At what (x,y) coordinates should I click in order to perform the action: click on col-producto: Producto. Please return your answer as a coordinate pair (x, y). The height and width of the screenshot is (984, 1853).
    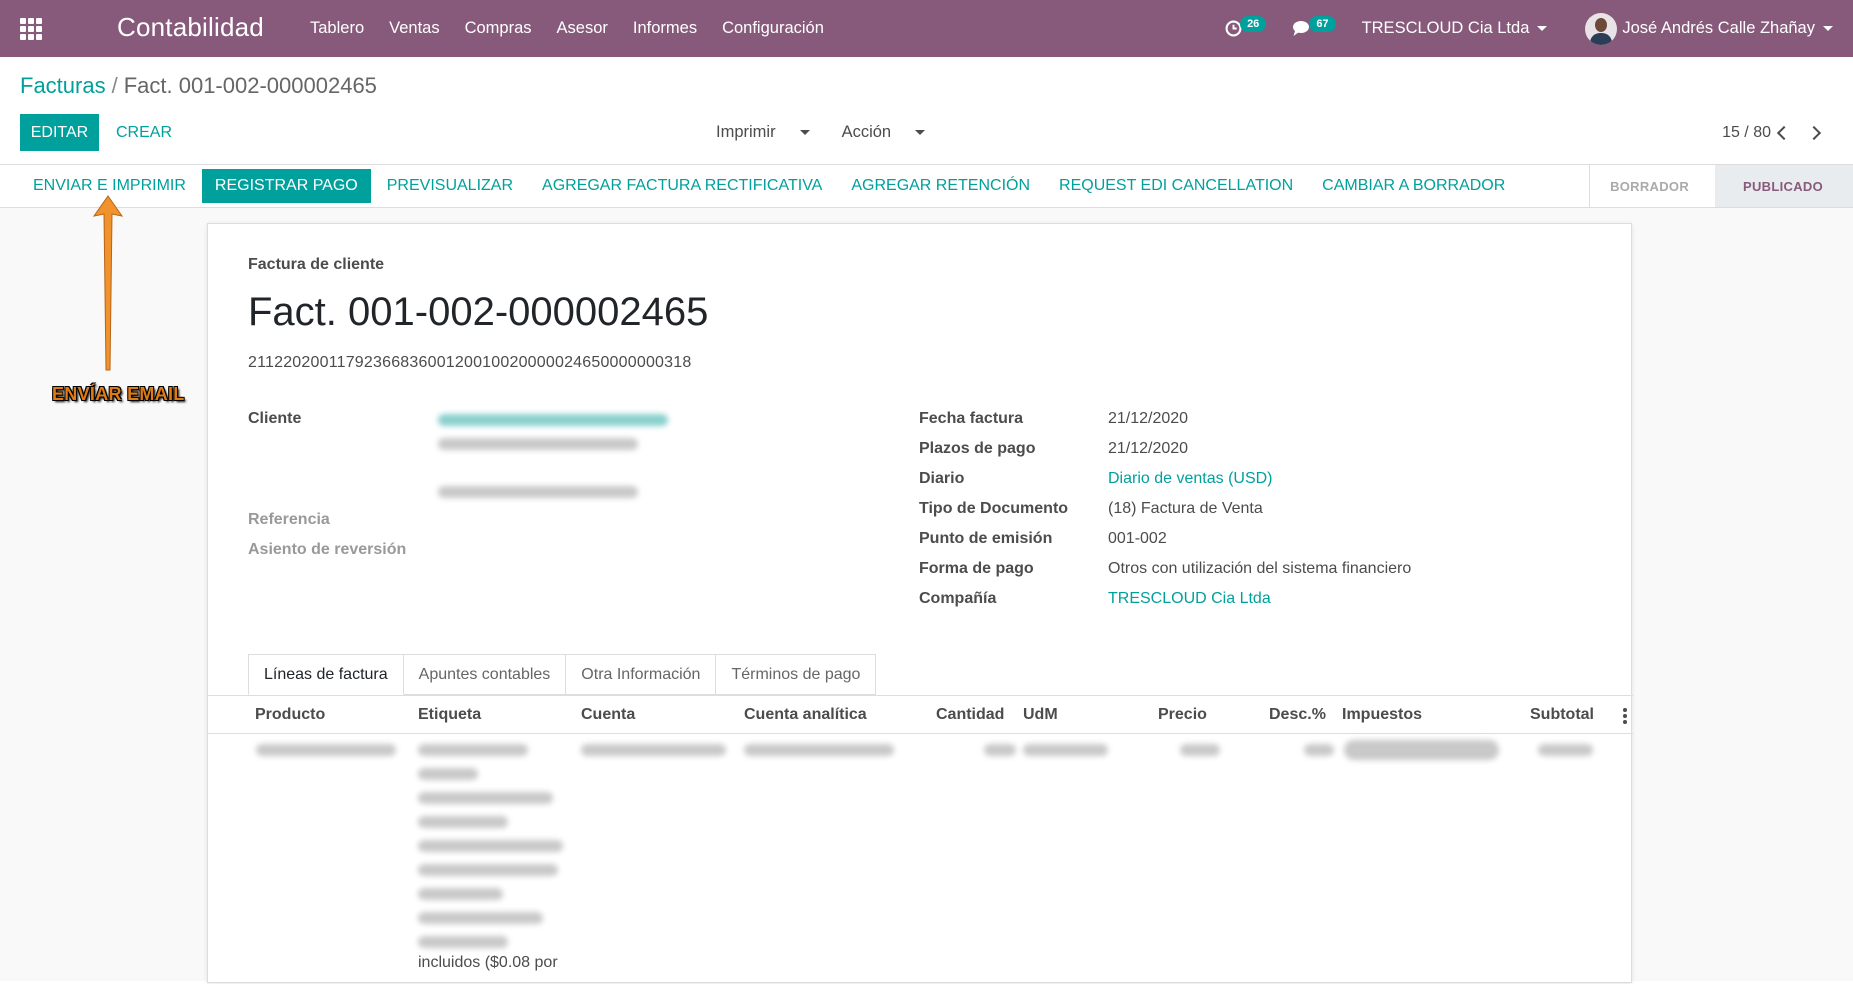
    Looking at the image, I should click on (290, 715).